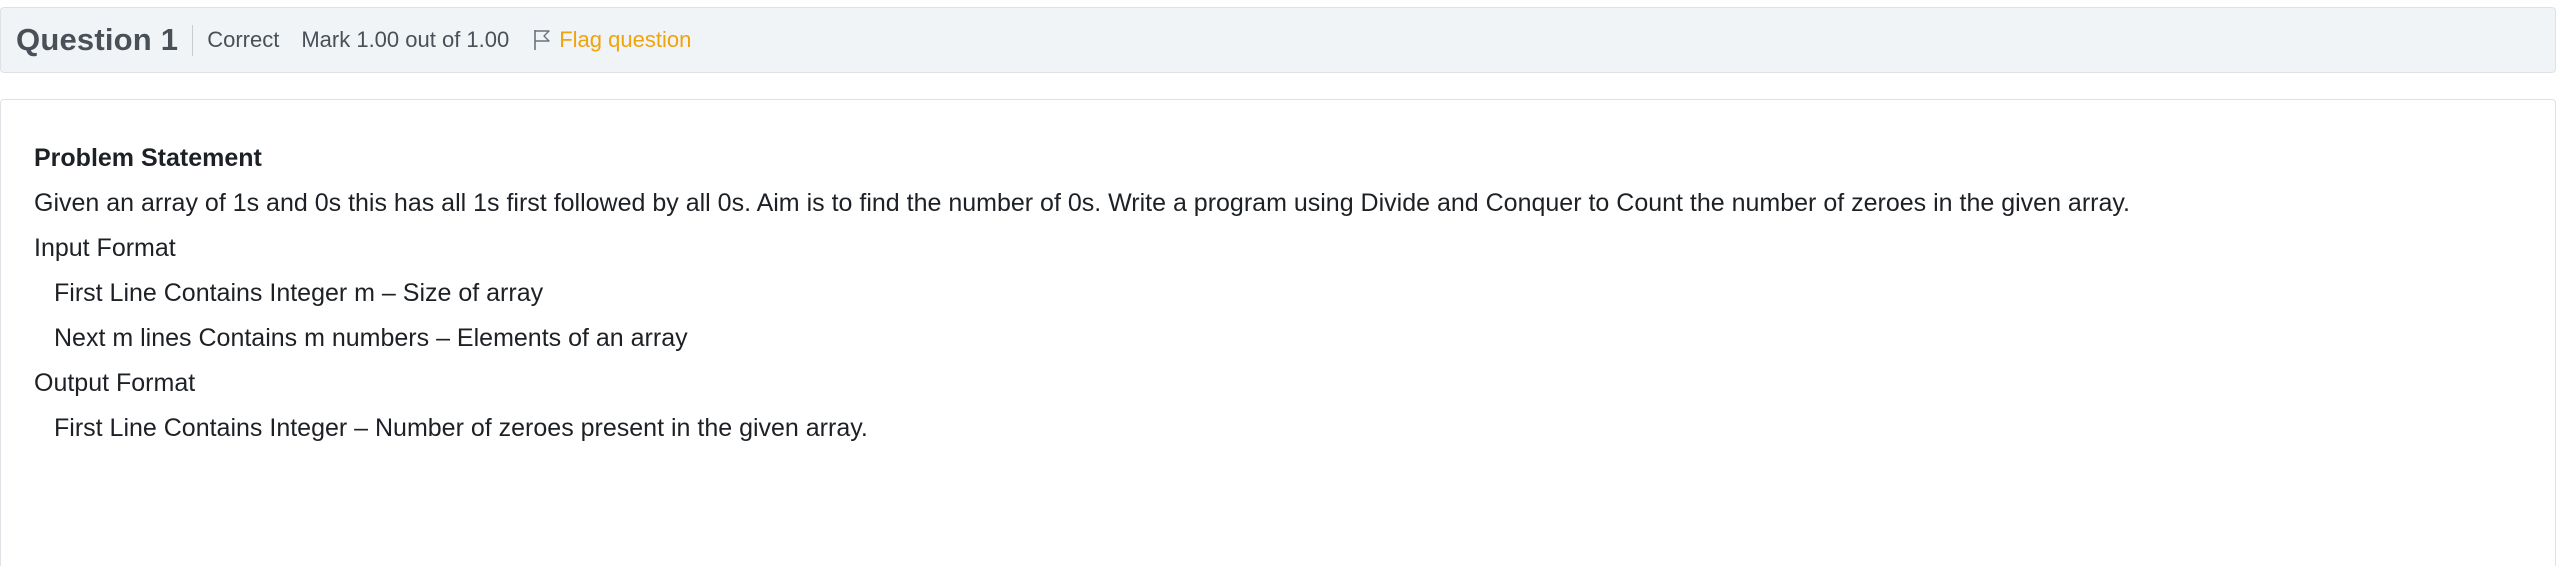 The height and width of the screenshot is (566, 2556). Describe the element at coordinates (115, 383) in the screenshot. I see `output-format-label: Output Format` at that location.